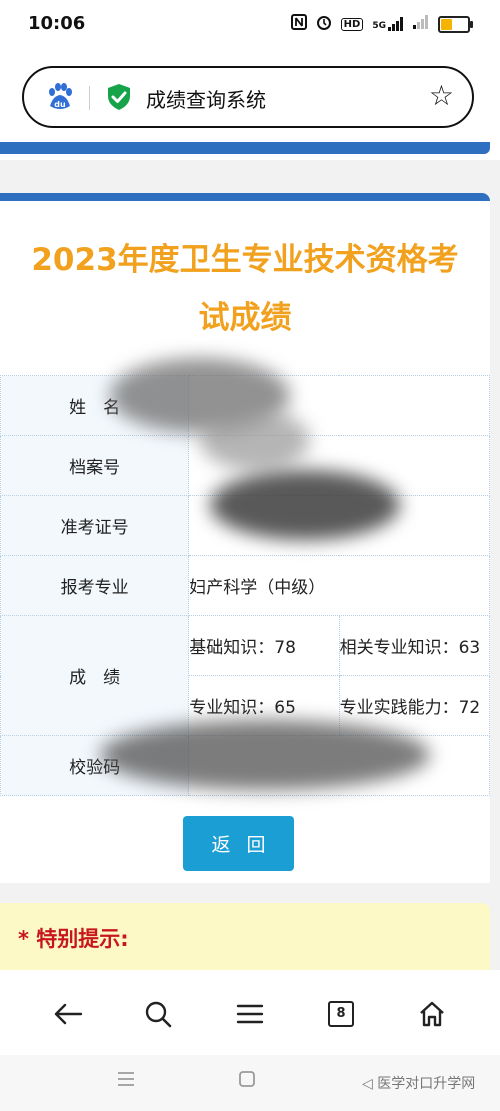 This screenshot has width=500, height=1111. Describe the element at coordinates (250, 25) in the screenshot. I see `status-bar: 10:06 HD 5G` at that location.